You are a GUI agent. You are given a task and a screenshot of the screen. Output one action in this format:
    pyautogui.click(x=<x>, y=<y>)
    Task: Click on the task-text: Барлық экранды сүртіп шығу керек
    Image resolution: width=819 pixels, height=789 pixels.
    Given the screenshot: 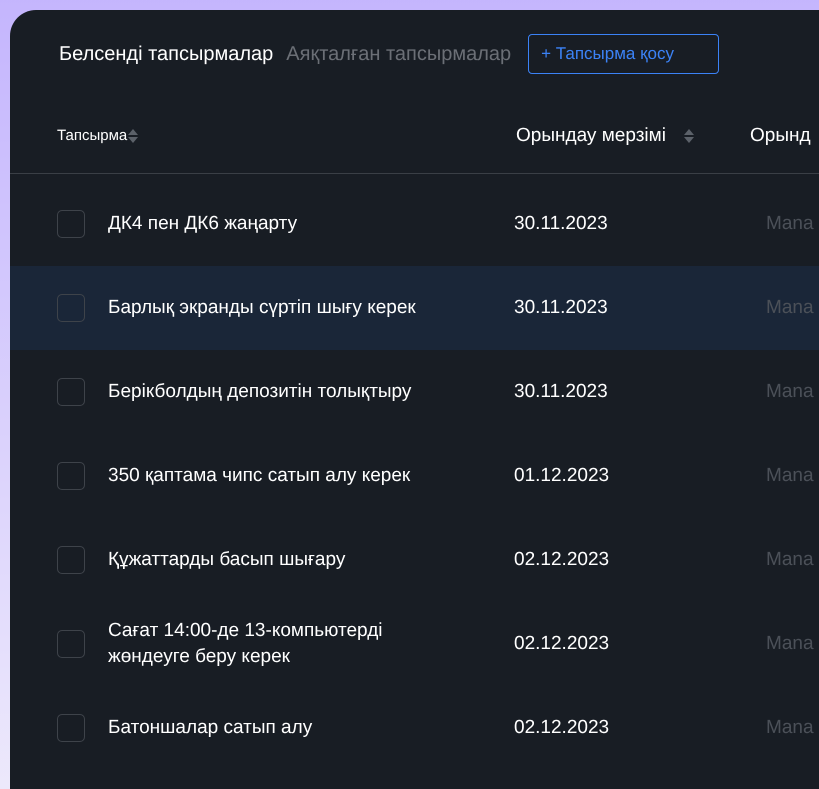 What is the action you would take?
    pyautogui.click(x=262, y=308)
    